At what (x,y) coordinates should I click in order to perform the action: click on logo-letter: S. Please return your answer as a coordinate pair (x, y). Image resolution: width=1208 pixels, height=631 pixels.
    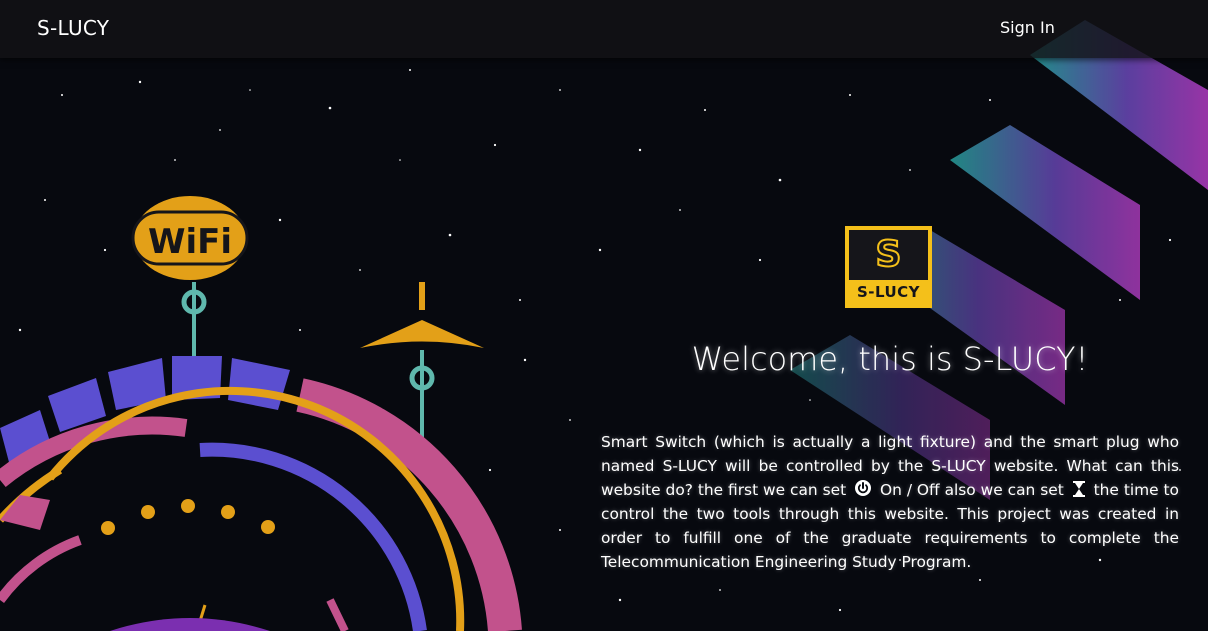
    Looking at the image, I should click on (889, 254).